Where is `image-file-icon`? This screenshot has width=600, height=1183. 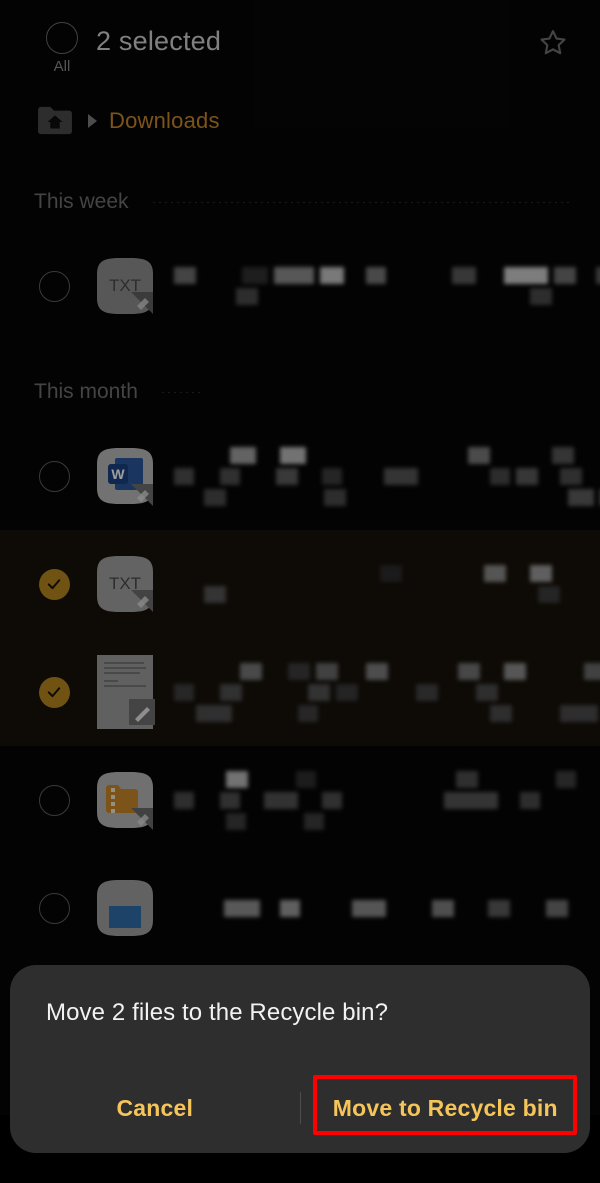
image-file-icon is located at coordinates (125, 908).